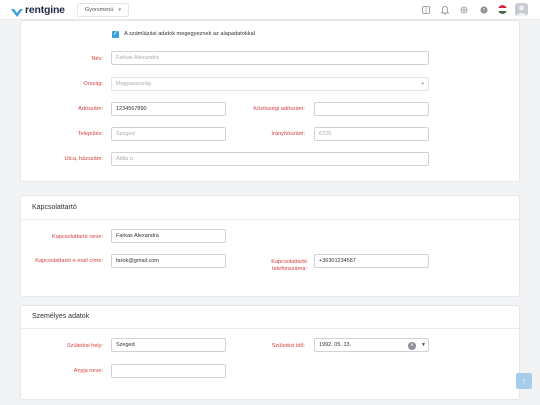  Describe the element at coordinates (288, 134) in the screenshot. I see `postal-code-label: Irányítószám:` at that location.